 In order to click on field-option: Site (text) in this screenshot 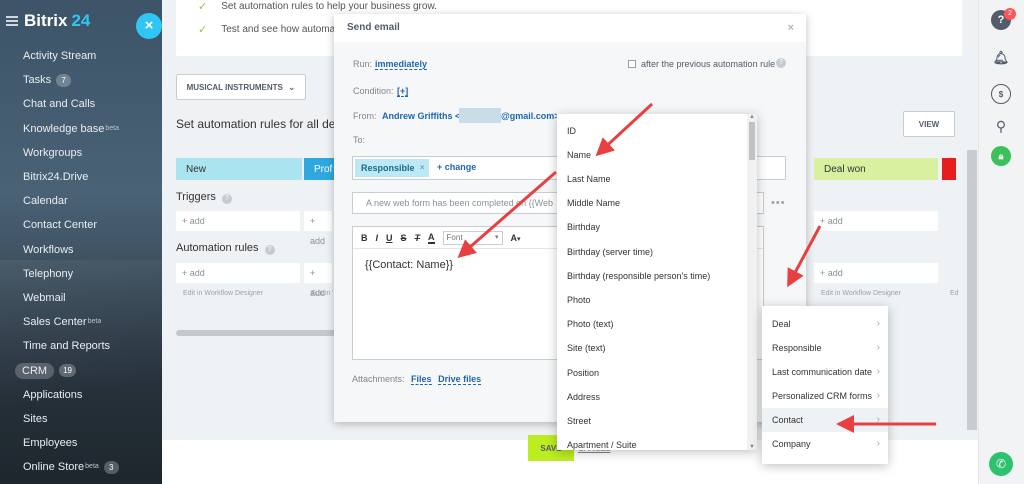, I will do `click(586, 348)`.